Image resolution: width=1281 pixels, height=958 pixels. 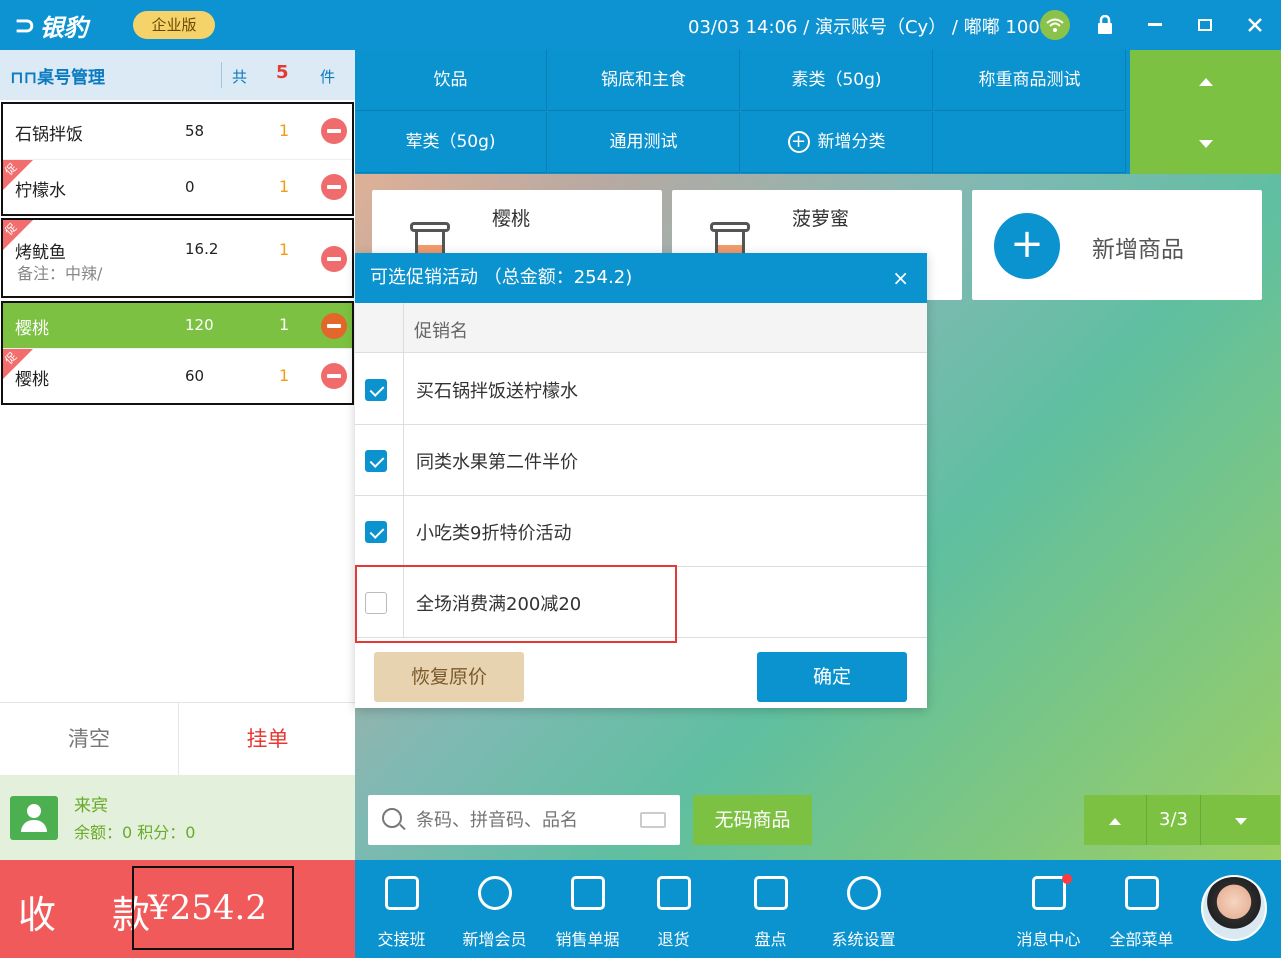 I want to click on cart-row: 促 烤鱿鱼 备注：中辣/ 16.2 1, so click(x=177, y=258).